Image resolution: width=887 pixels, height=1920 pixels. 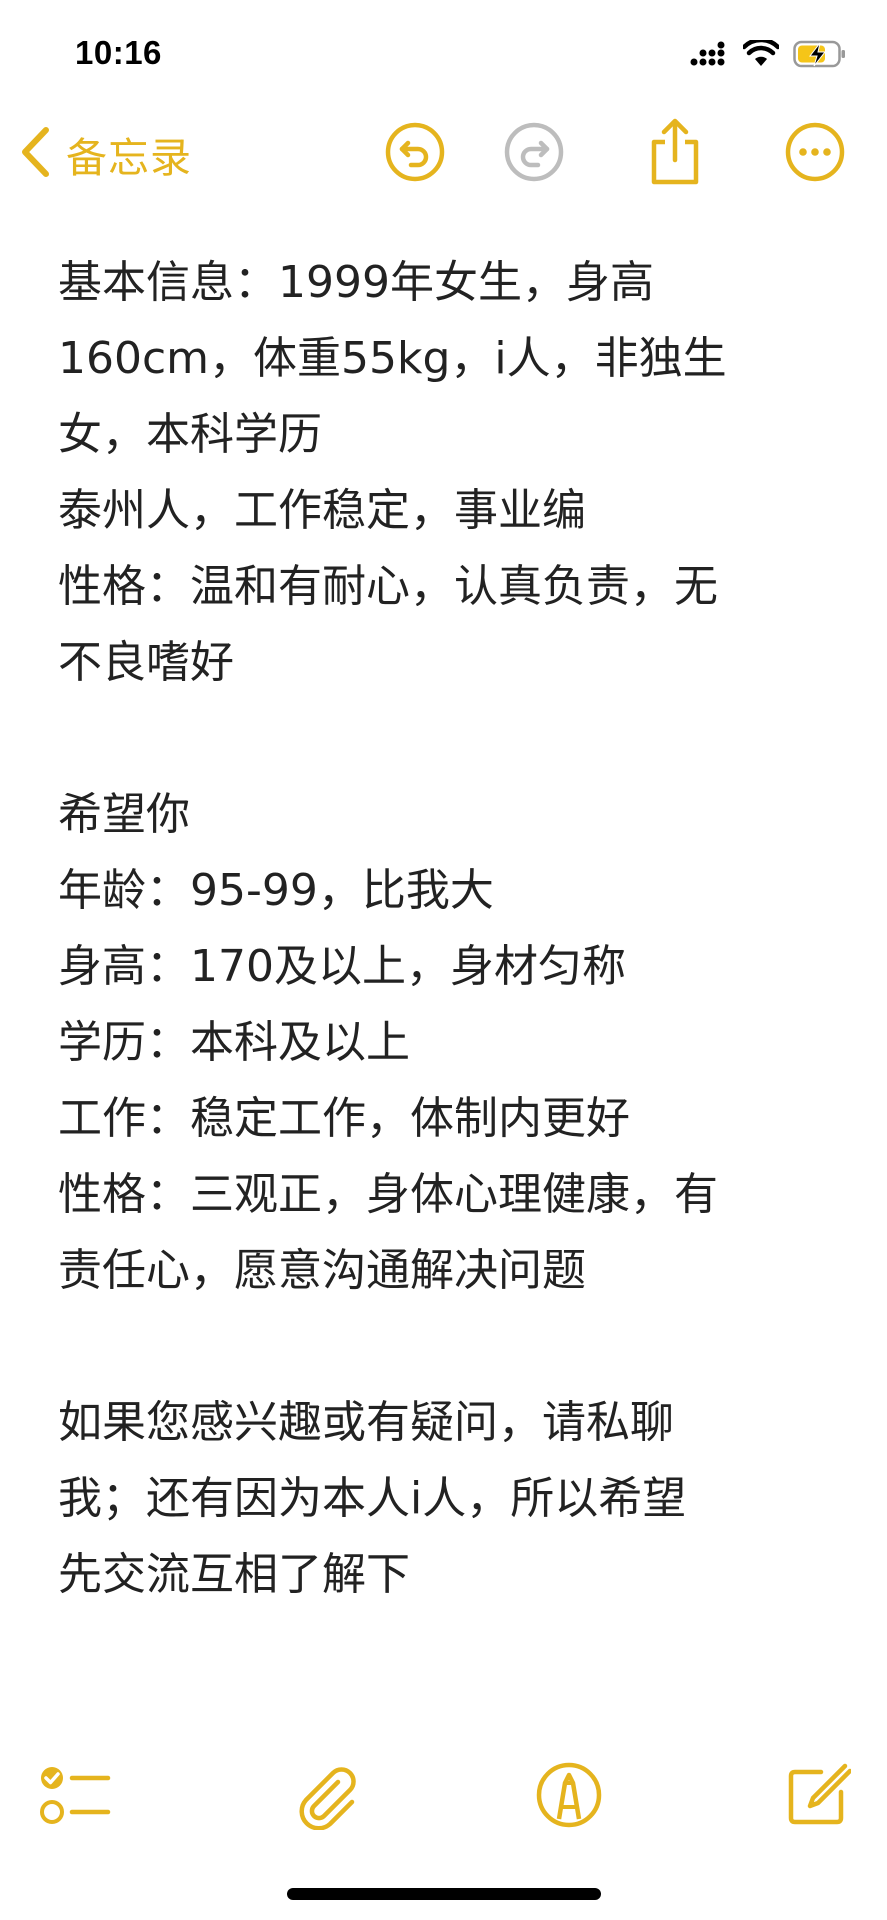 I want to click on markup-pen-icon, so click(x=569, y=1797).